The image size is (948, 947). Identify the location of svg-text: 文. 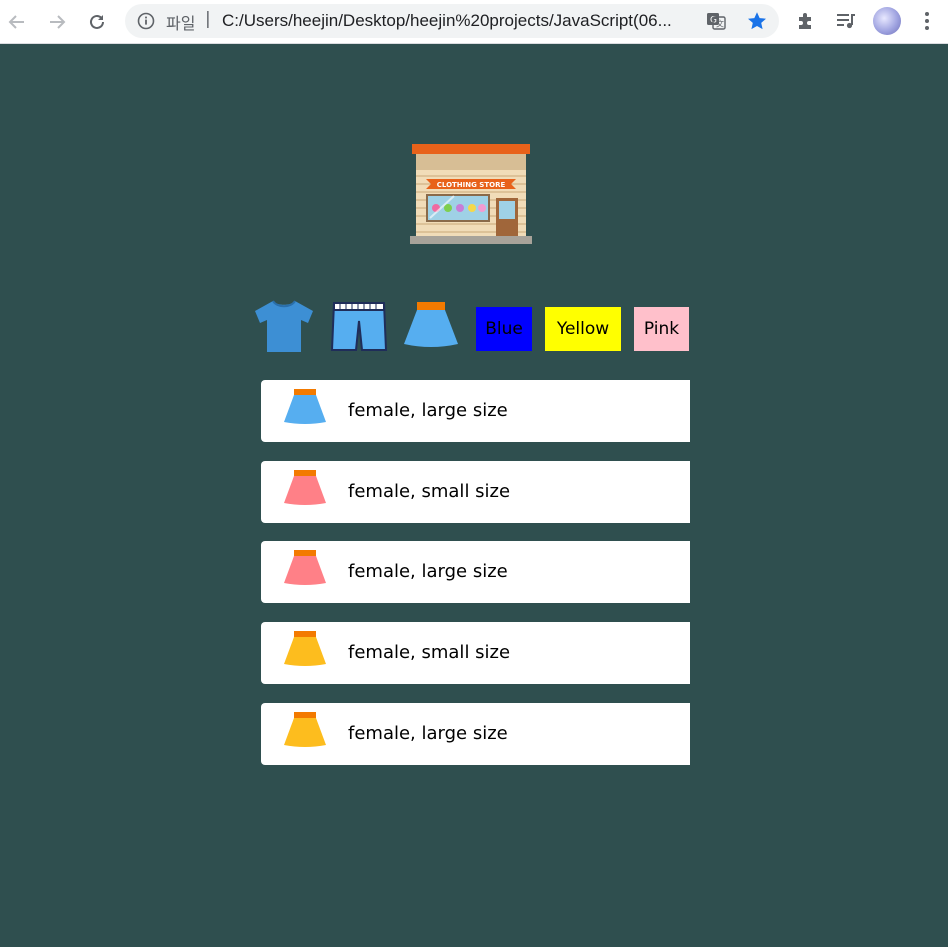
(720, 24).